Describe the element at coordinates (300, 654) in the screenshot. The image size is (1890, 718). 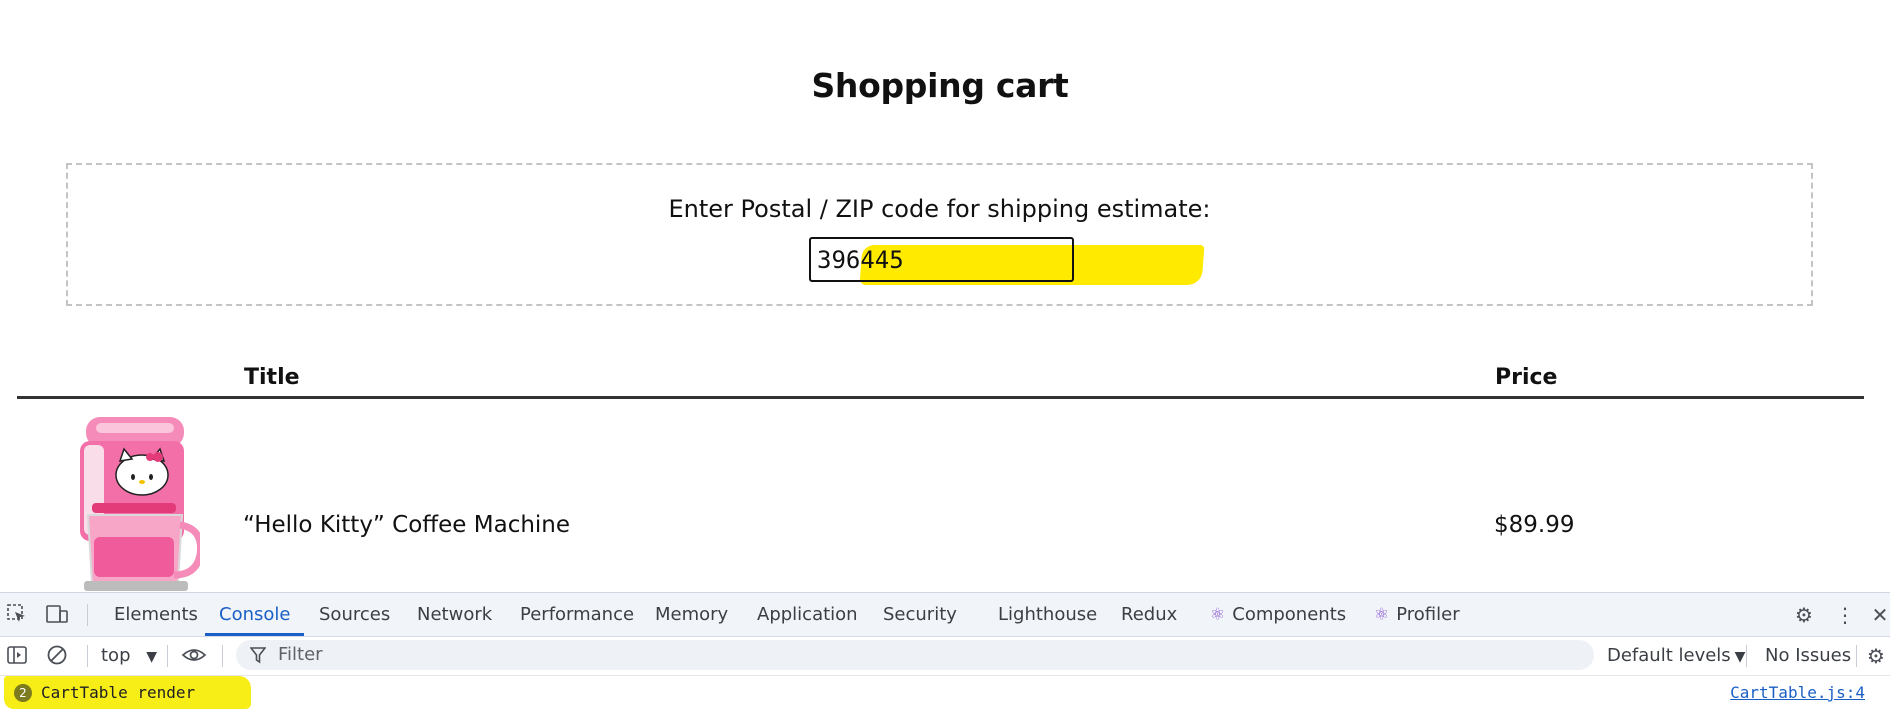
I see `filter-placeholder: Filter` at that location.